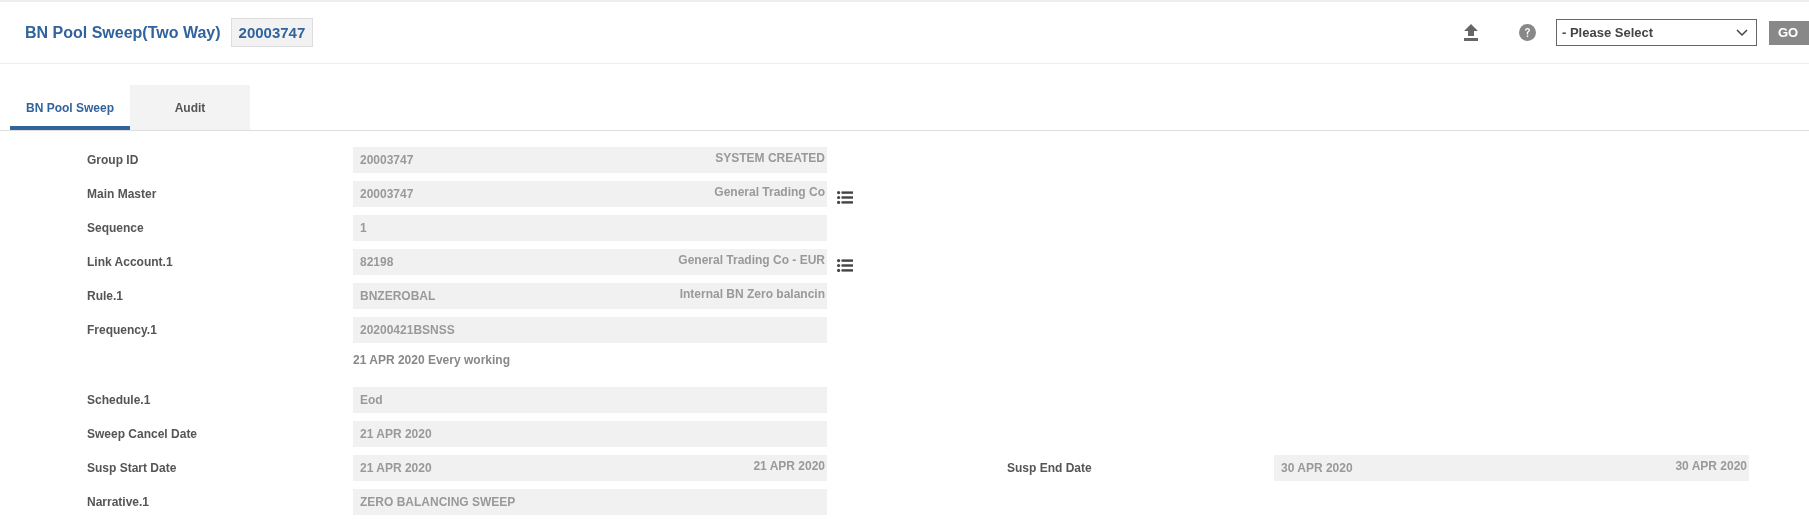 Image resolution: width=1809 pixels, height=532 pixels. I want to click on text-field: 82198 General Trading Co - EUR, so click(590, 262).